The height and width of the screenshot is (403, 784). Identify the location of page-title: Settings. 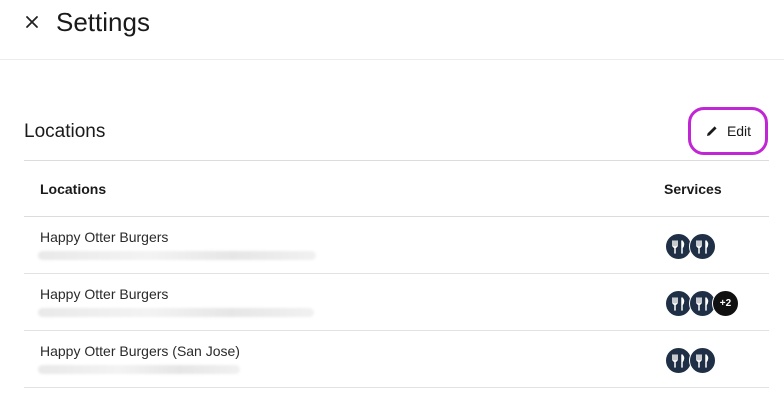
(103, 22).